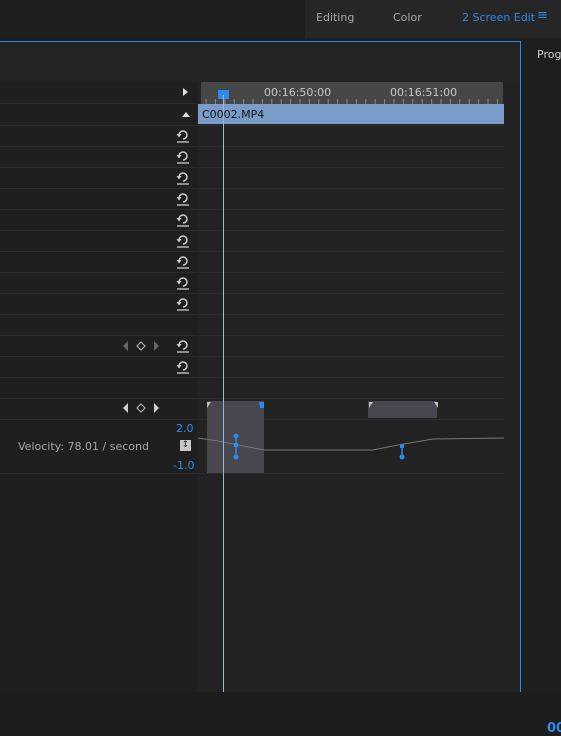  What do you see at coordinates (407, 17) in the screenshot?
I see `workspace-color: Color` at bounding box center [407, 17].